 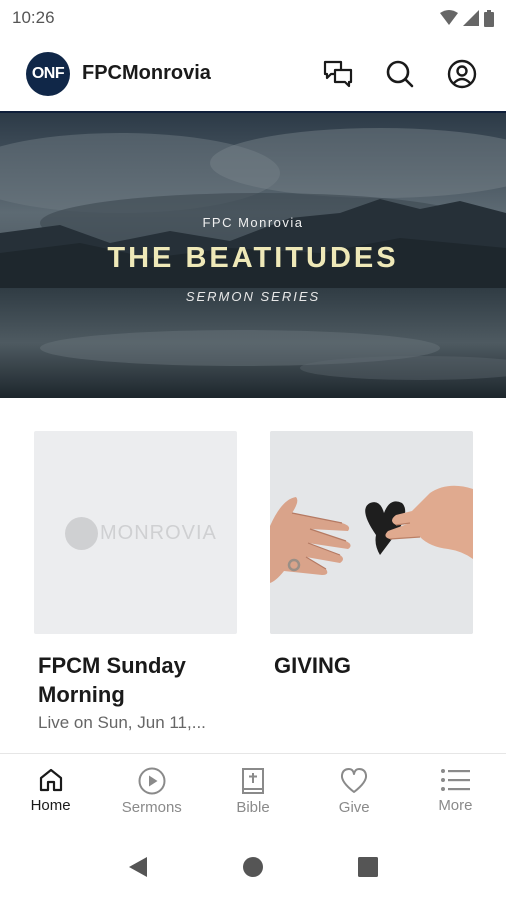 I want to click on app-title: FPCMonrovia, so click(x=146, y=73).